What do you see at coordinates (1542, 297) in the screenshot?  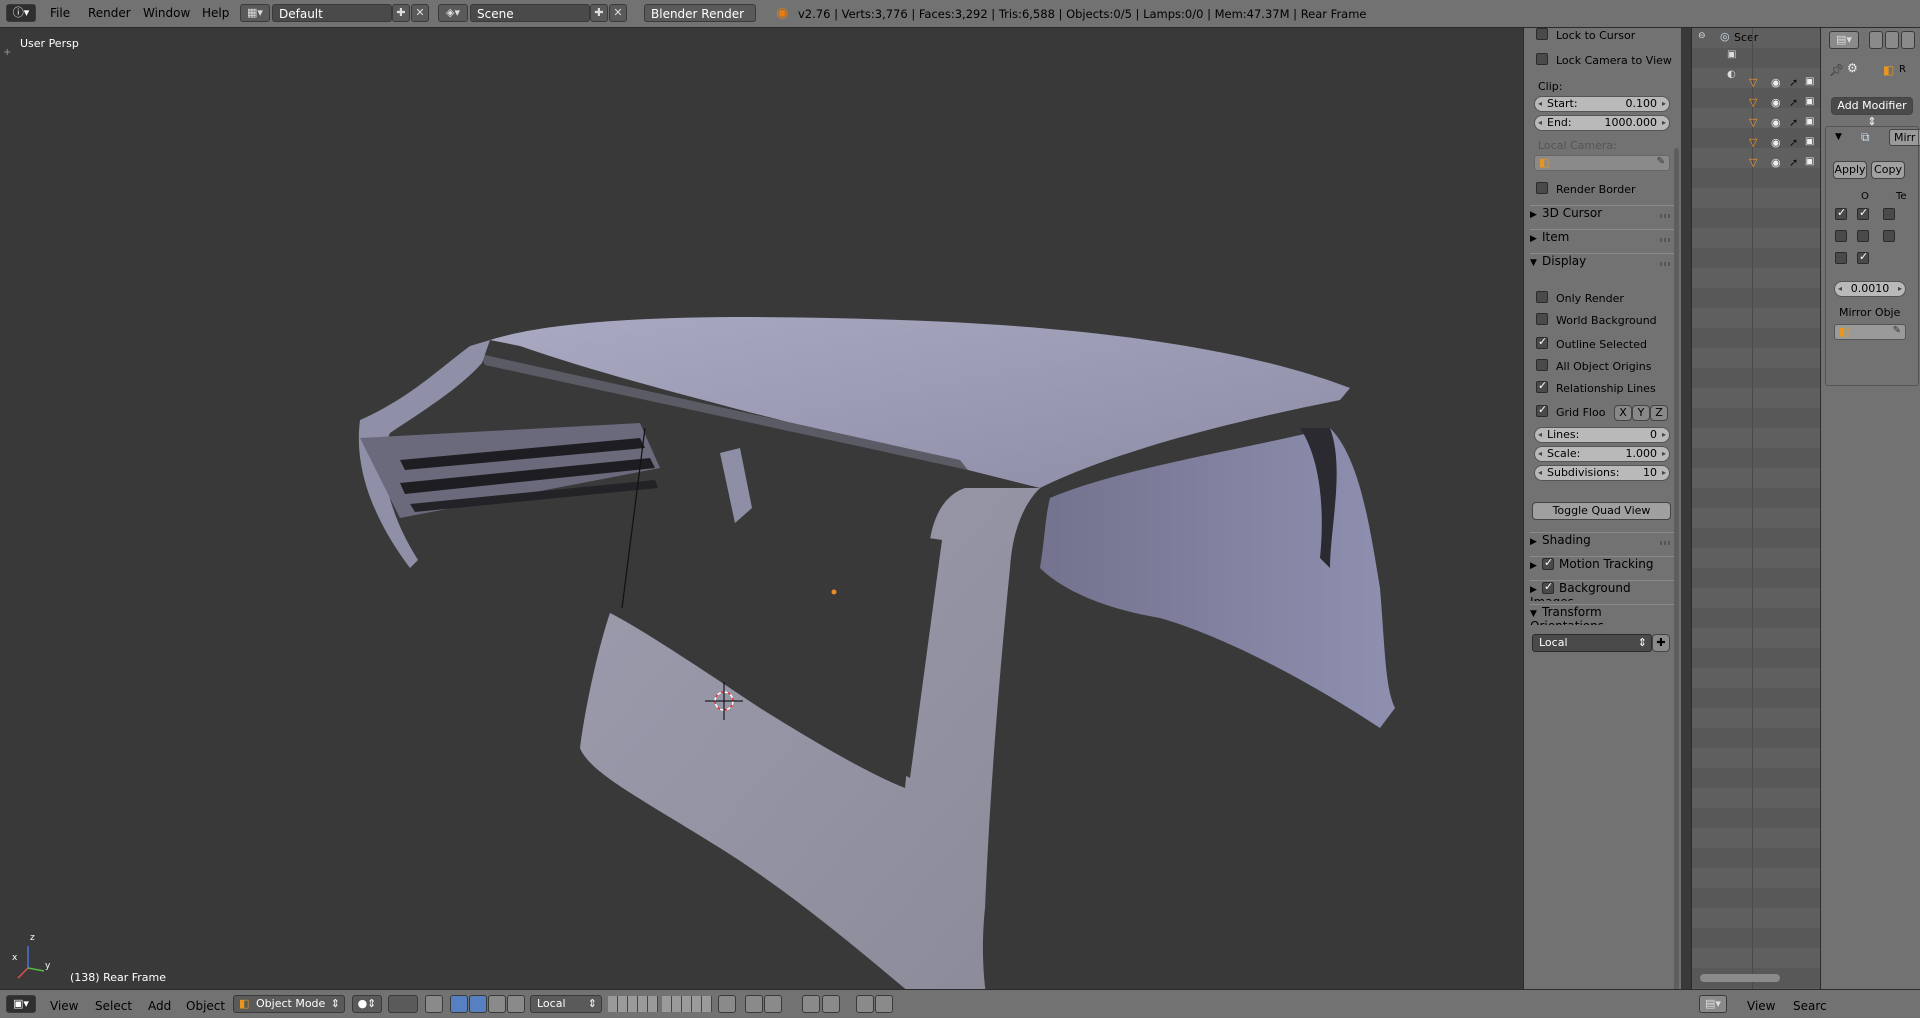 I see `only-render-checkbox` at bounding box center [1542, 297].